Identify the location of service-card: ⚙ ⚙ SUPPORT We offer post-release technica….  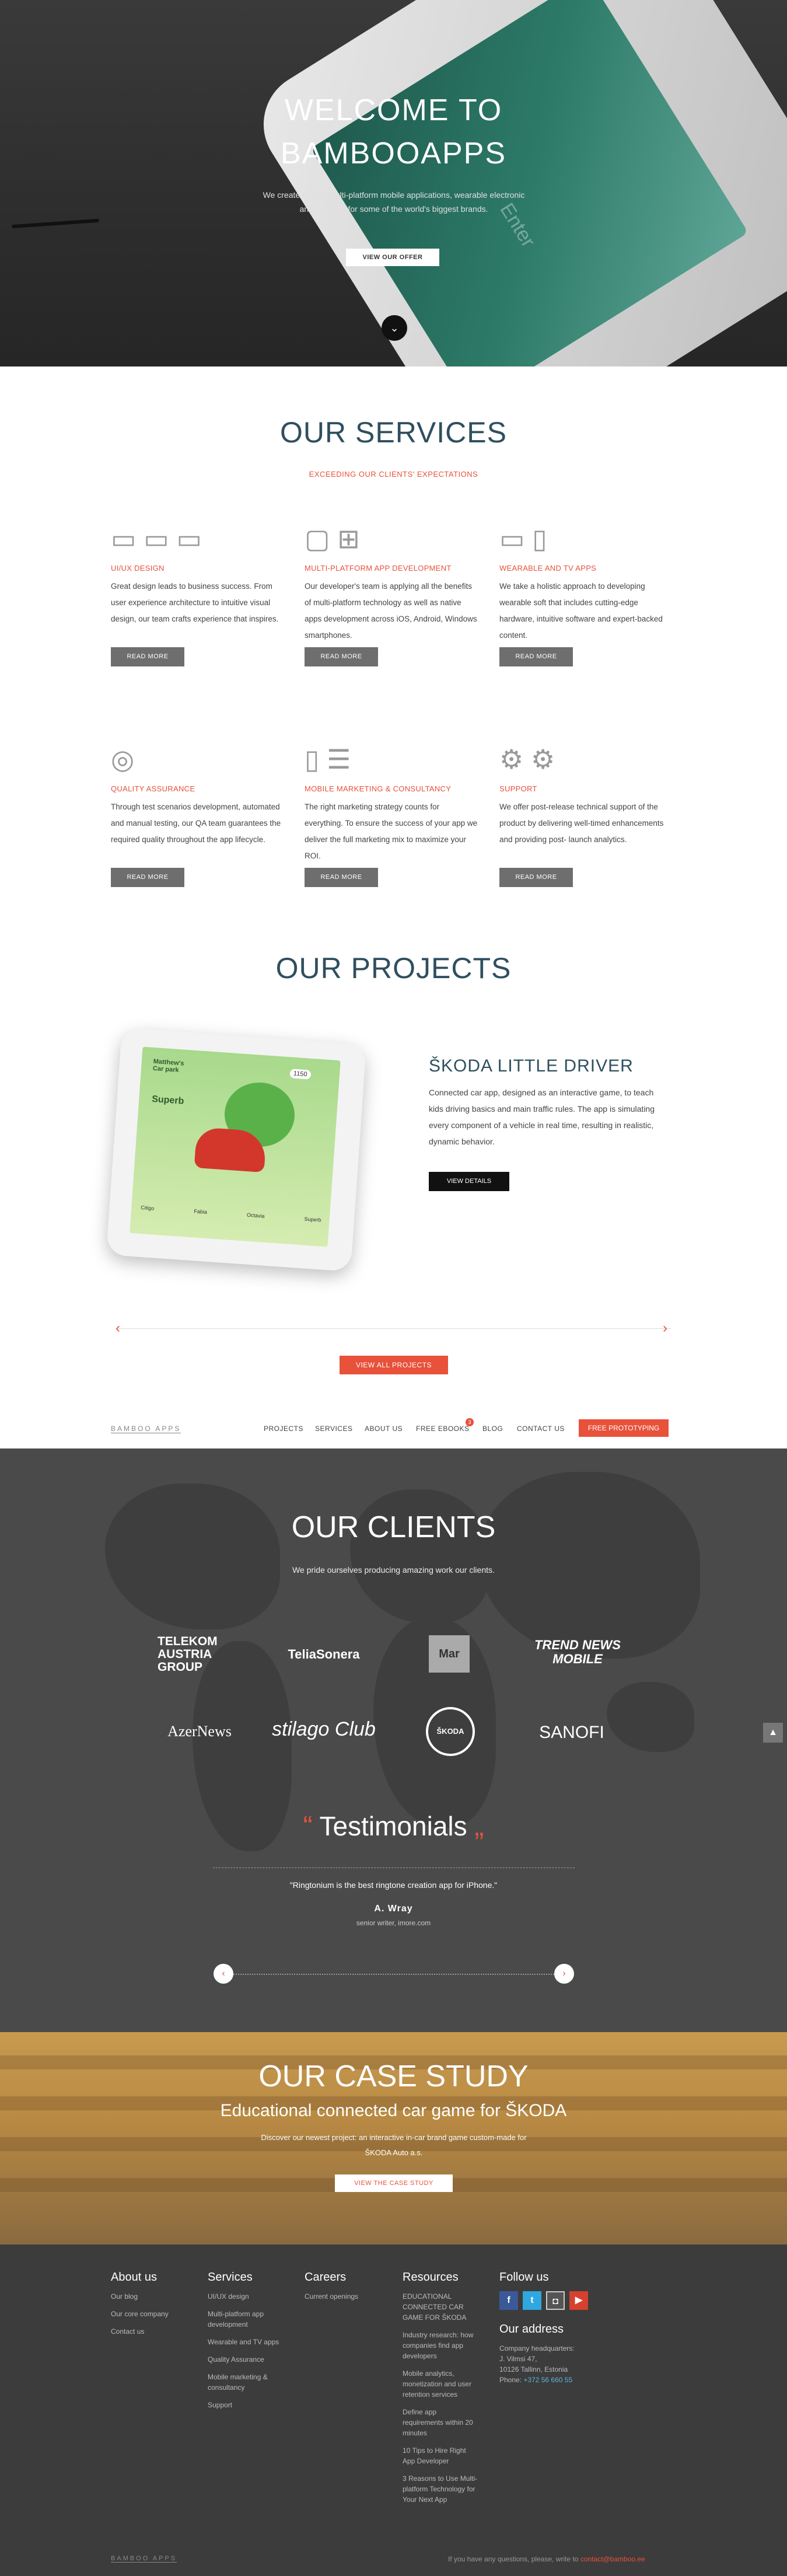
(586, 807).